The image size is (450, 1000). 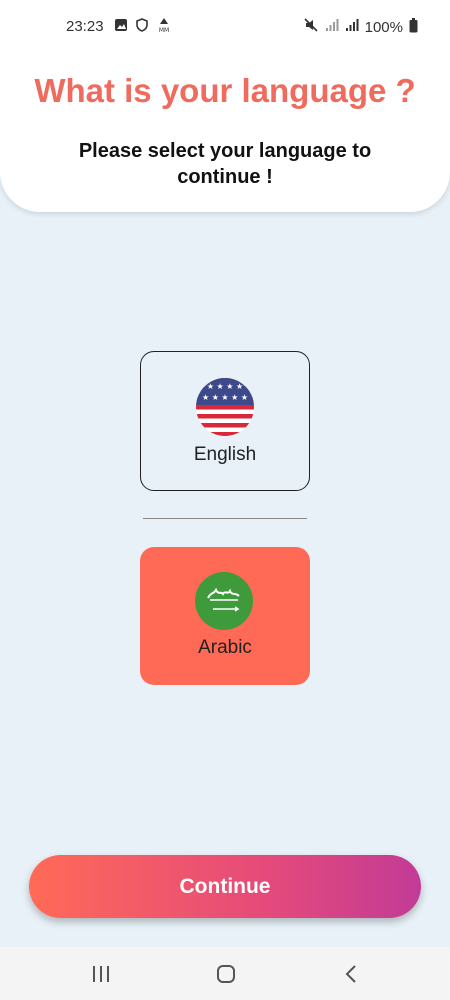 I want to click on status-left-icons: MM, so click(x=143, y=27).